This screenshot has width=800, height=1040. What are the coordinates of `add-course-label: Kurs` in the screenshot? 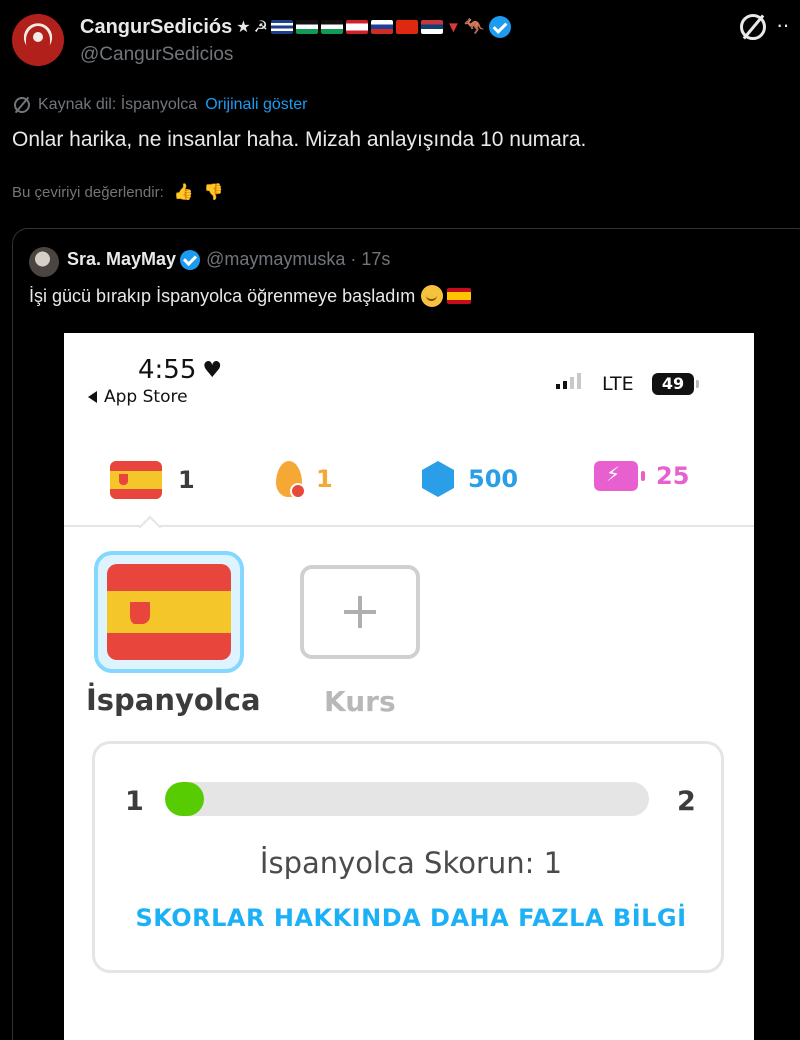 It's located at (360, 701).